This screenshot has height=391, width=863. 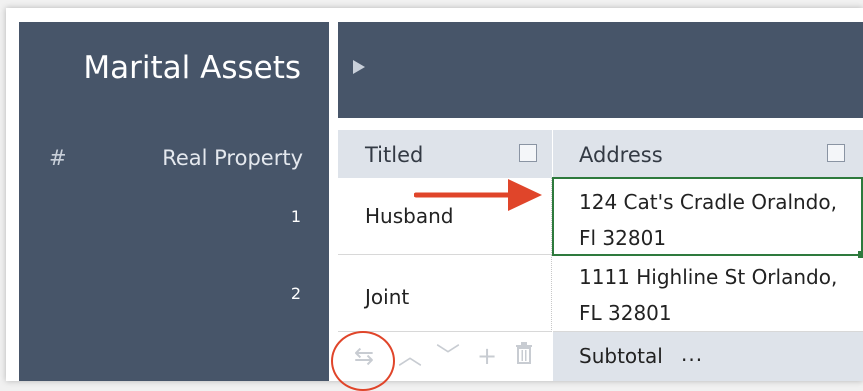 I want to click on column-header-titled: Titled, so click(x=445, y=154).